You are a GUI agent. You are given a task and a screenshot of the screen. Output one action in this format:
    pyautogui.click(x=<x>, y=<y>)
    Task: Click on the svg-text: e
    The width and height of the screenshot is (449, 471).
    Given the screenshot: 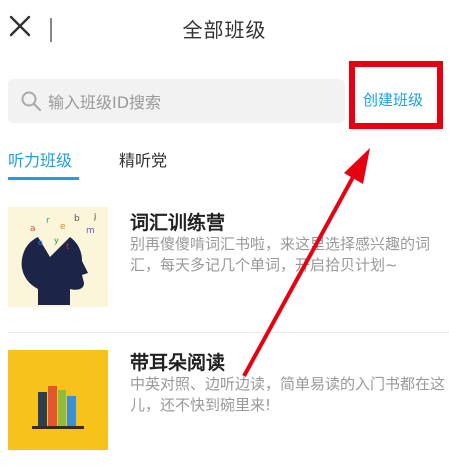 What is the action you would take?
    pyautogui.click(x=63, y=227)
    